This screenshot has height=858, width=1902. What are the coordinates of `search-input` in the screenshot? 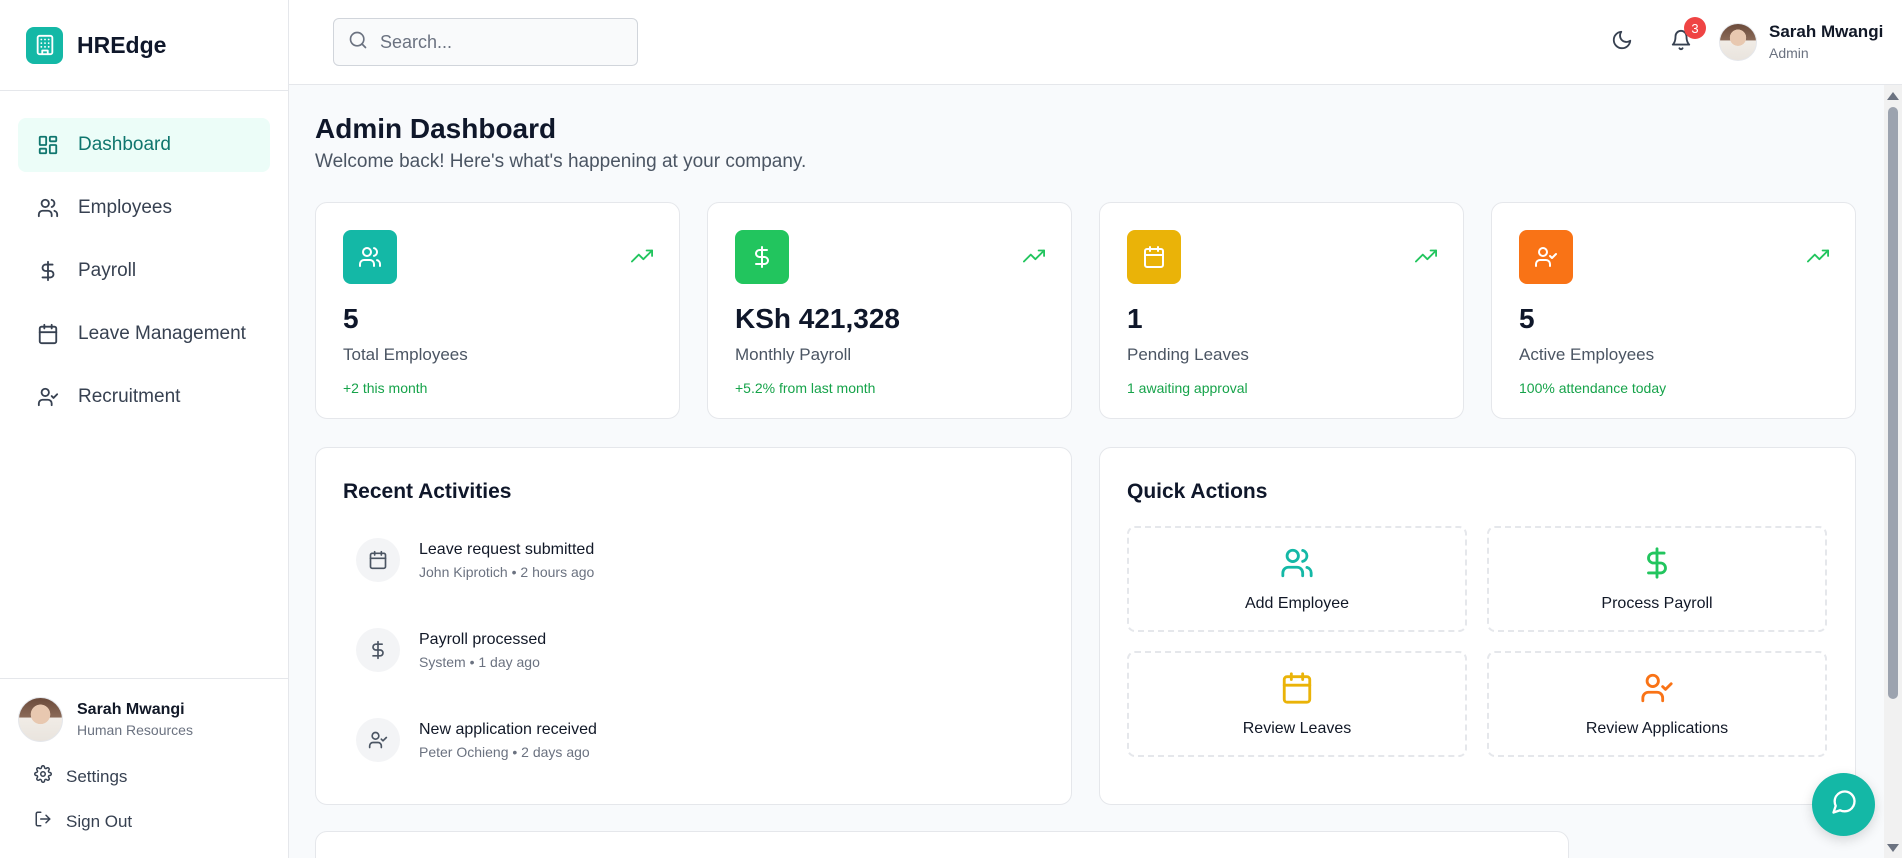 It's located at (500, 42).